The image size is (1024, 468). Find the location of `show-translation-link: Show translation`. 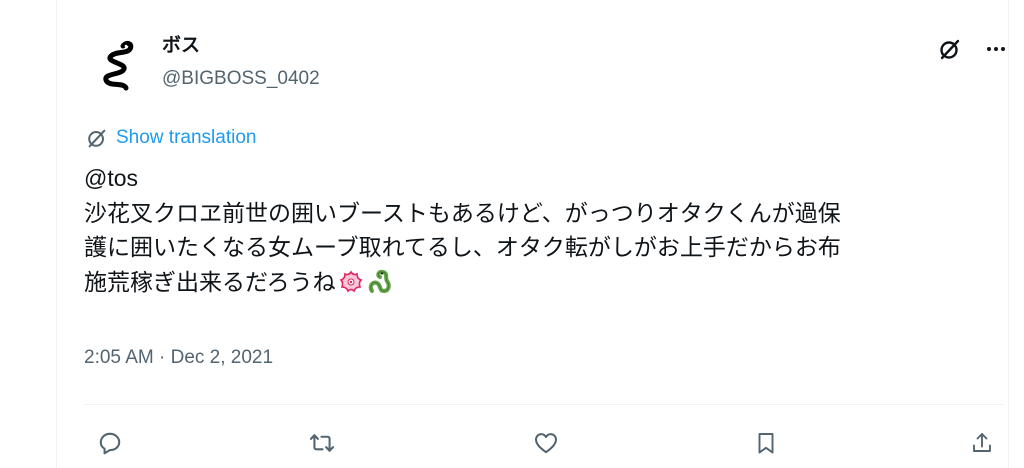

show-translation-link: Show translation is located at coordinates (171, 138).